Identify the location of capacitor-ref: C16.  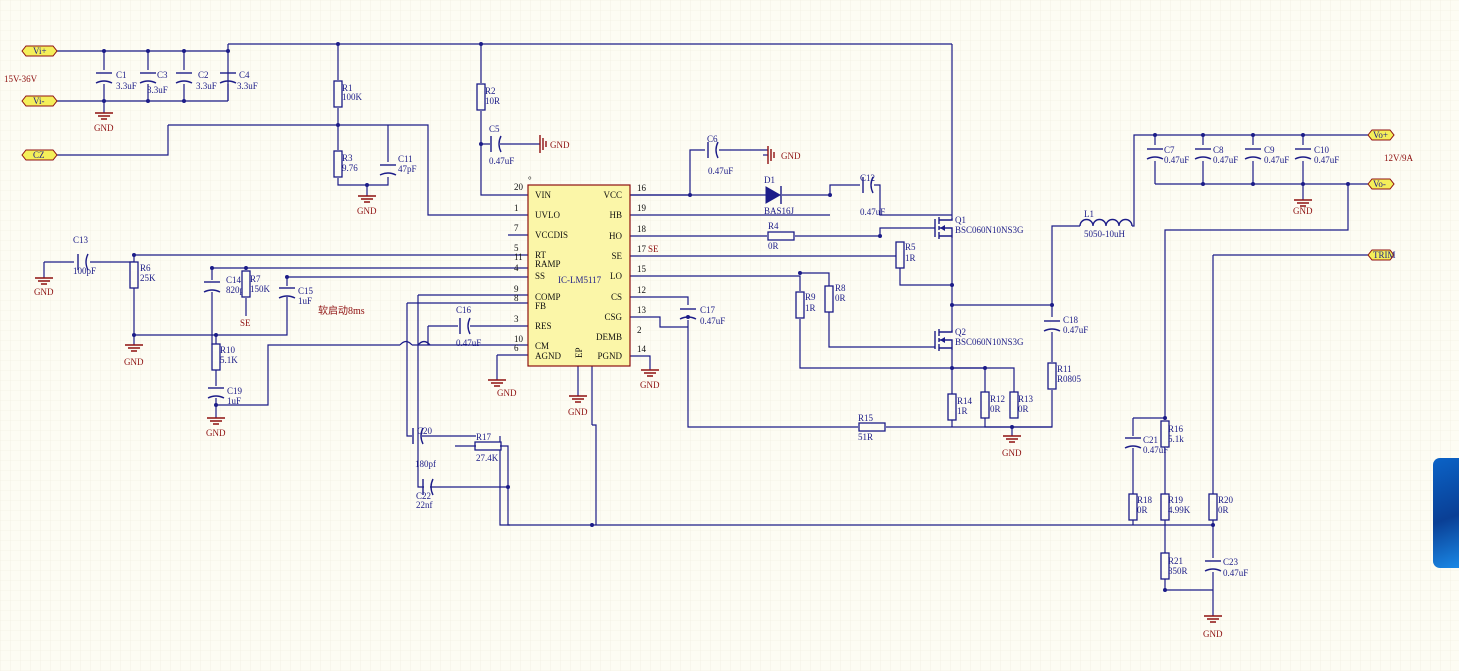
(464, 310).